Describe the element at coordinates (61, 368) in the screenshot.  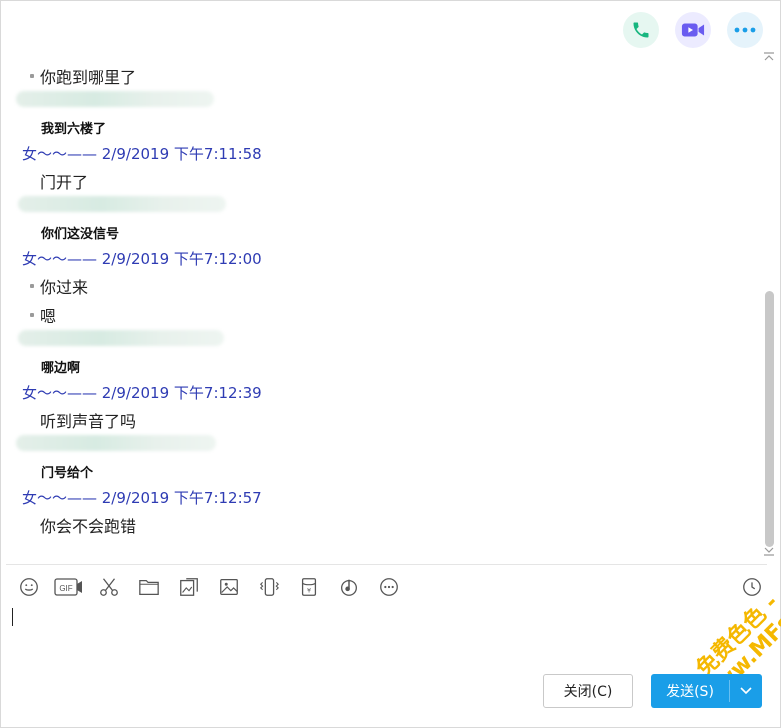
I see `message-title: 哪边啊` at that location.